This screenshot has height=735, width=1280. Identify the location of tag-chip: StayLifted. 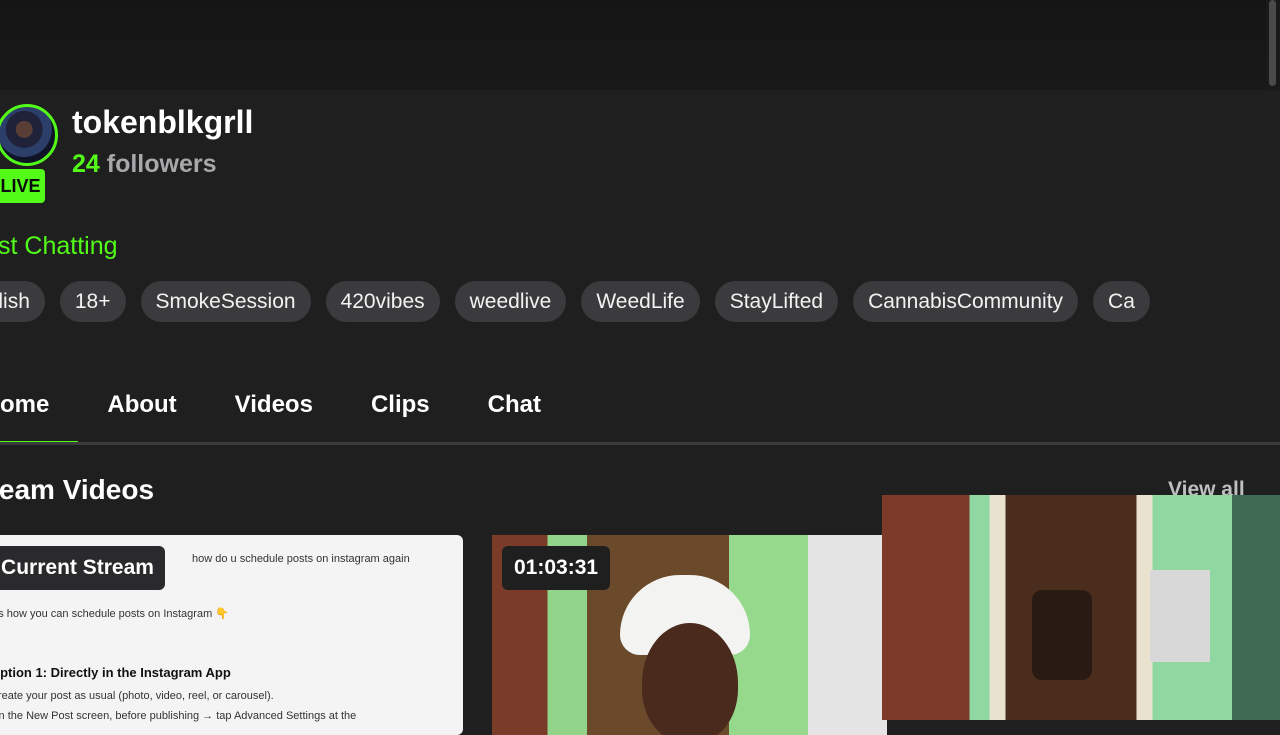
(776, 301).